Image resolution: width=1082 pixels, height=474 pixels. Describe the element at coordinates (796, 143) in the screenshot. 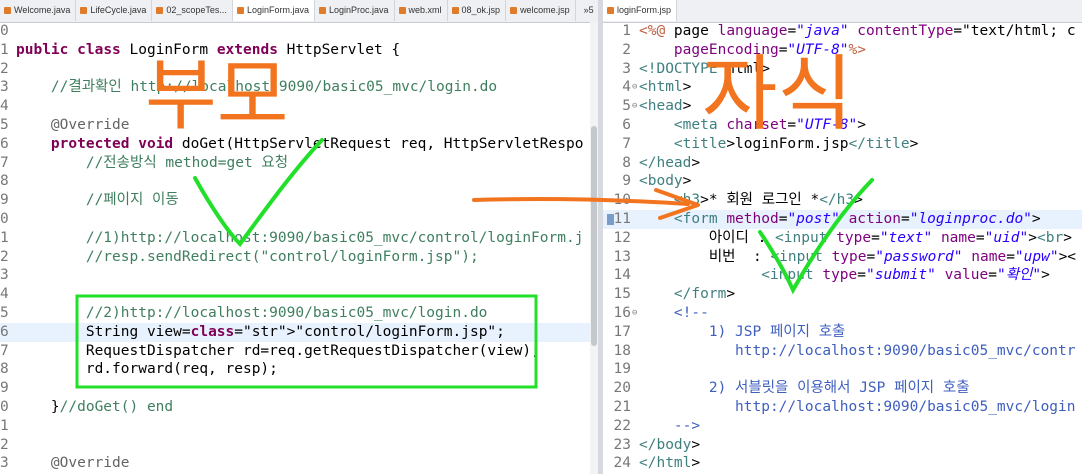

I see `code-text: <title>loginForm.jsp</title>` at that location.